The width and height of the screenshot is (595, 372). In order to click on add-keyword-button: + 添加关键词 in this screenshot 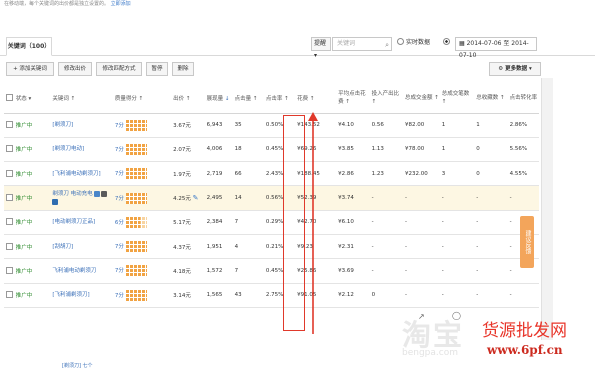, I will do `click(30, 69)`.